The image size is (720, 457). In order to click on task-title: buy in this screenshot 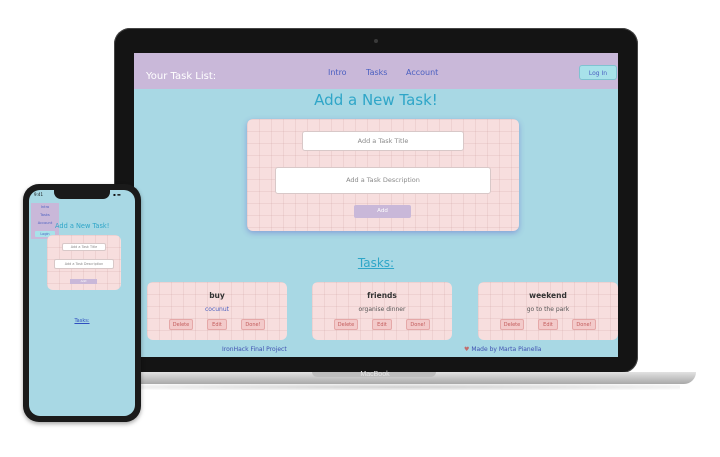, I will do `click(217, 295)`.